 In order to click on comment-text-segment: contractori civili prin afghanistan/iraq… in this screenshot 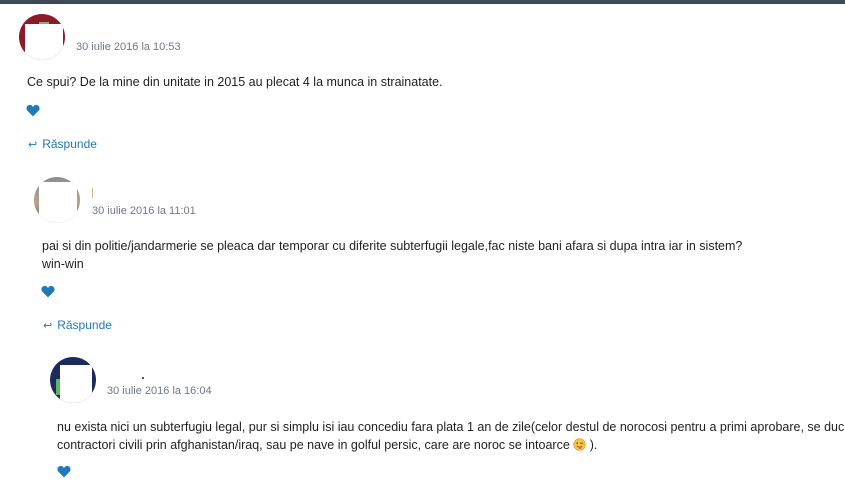, I will do `click(313, 445)`.